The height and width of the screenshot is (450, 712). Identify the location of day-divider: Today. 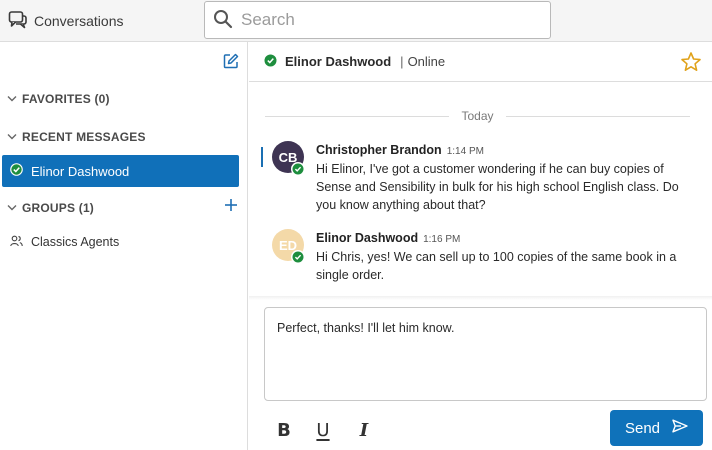
(477, 116).